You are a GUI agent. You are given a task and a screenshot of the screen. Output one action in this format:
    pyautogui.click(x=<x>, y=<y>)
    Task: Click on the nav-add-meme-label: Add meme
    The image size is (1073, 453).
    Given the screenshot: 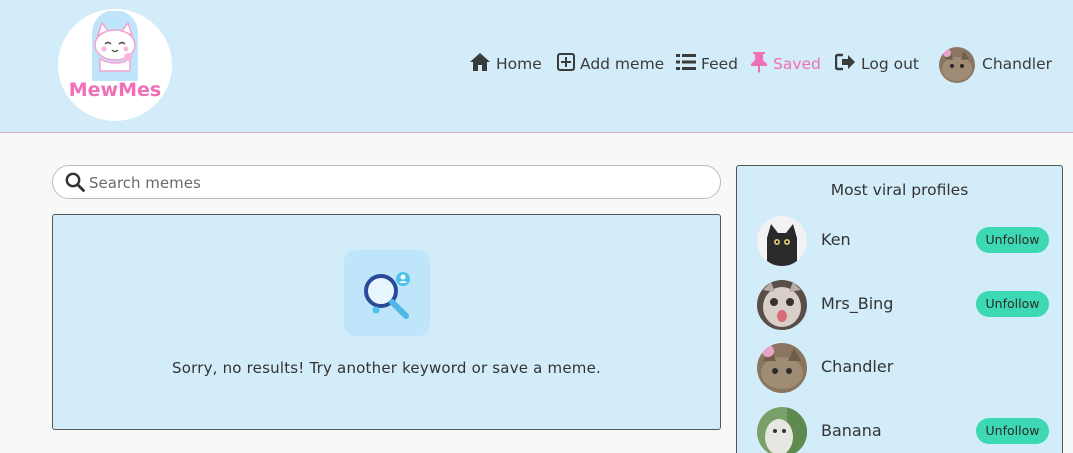 What is the action you would take?
    pyautogui.click(x=622, y=64)
    